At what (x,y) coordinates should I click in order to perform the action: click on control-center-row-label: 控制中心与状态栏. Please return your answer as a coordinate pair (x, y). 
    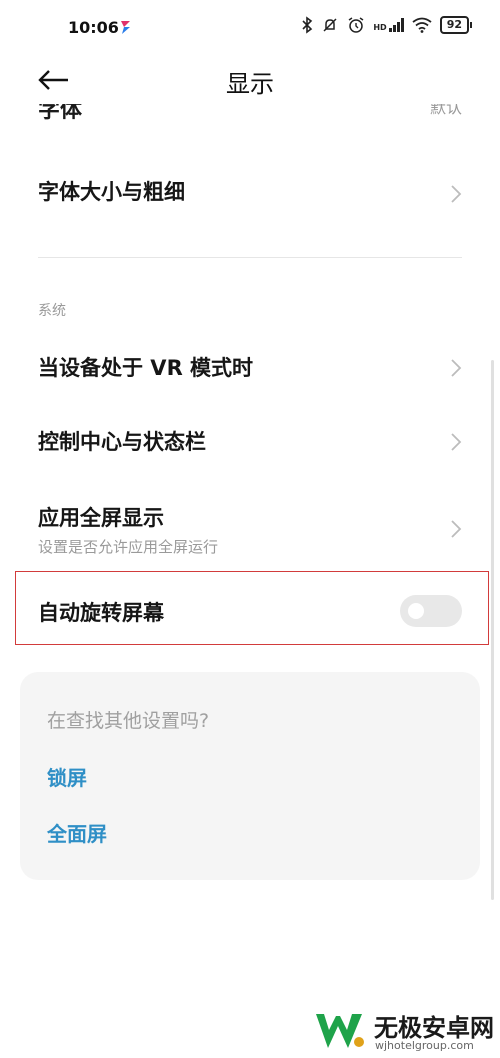
    Looking at the image, I should click on (122, 442).